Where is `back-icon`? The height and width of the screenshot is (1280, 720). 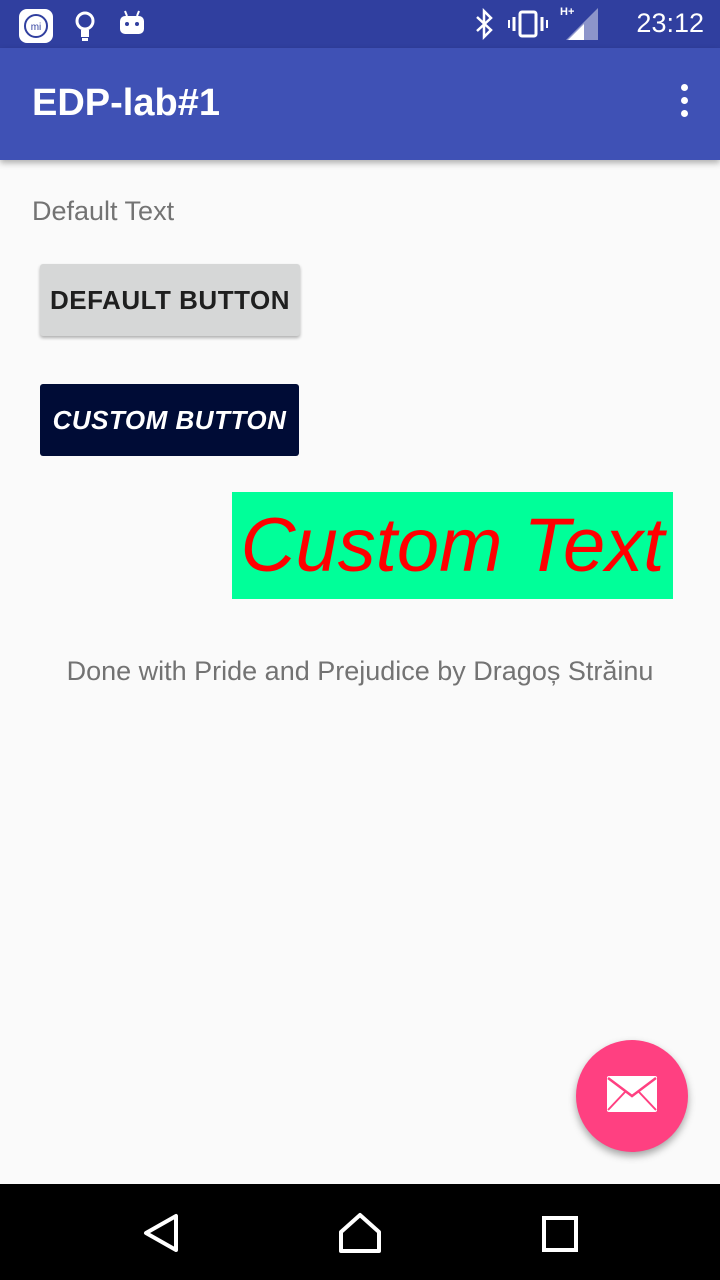
back-icon is located at coordinates (160, 1235).